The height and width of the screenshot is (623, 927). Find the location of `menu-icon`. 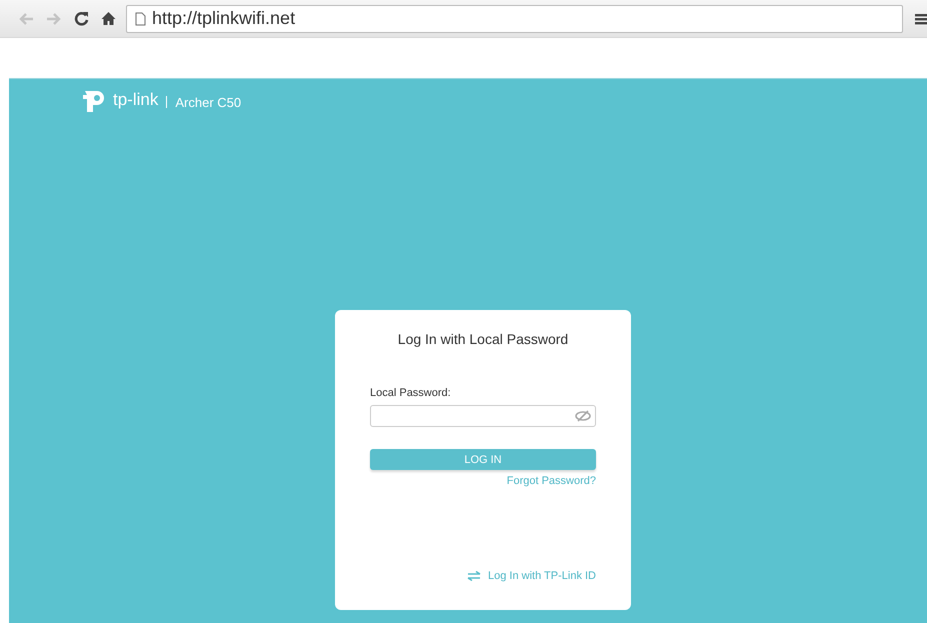

menu-icon is located at coordinates (921, 18).